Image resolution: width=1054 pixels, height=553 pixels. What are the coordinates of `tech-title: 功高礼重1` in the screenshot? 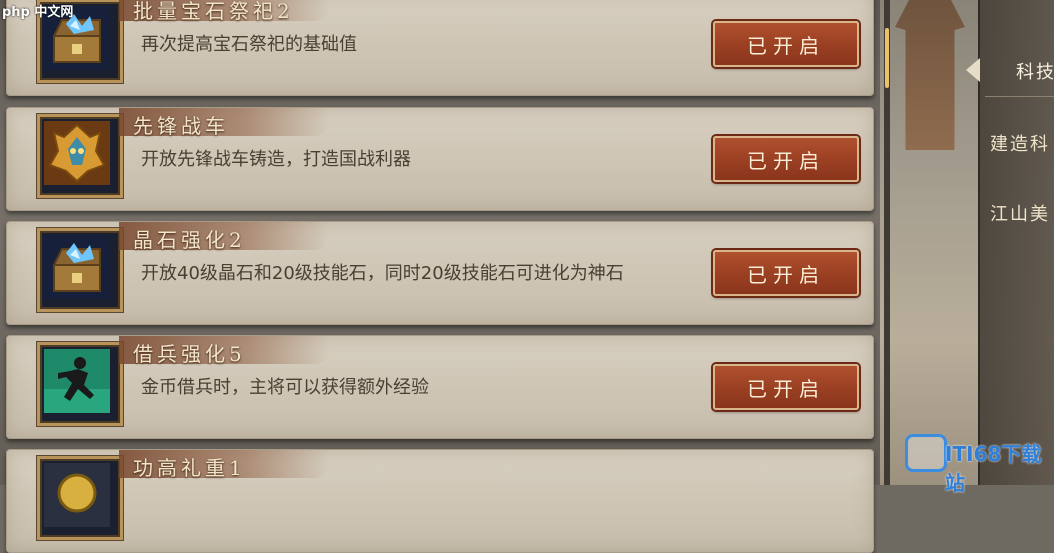 It's located at (189, 468).